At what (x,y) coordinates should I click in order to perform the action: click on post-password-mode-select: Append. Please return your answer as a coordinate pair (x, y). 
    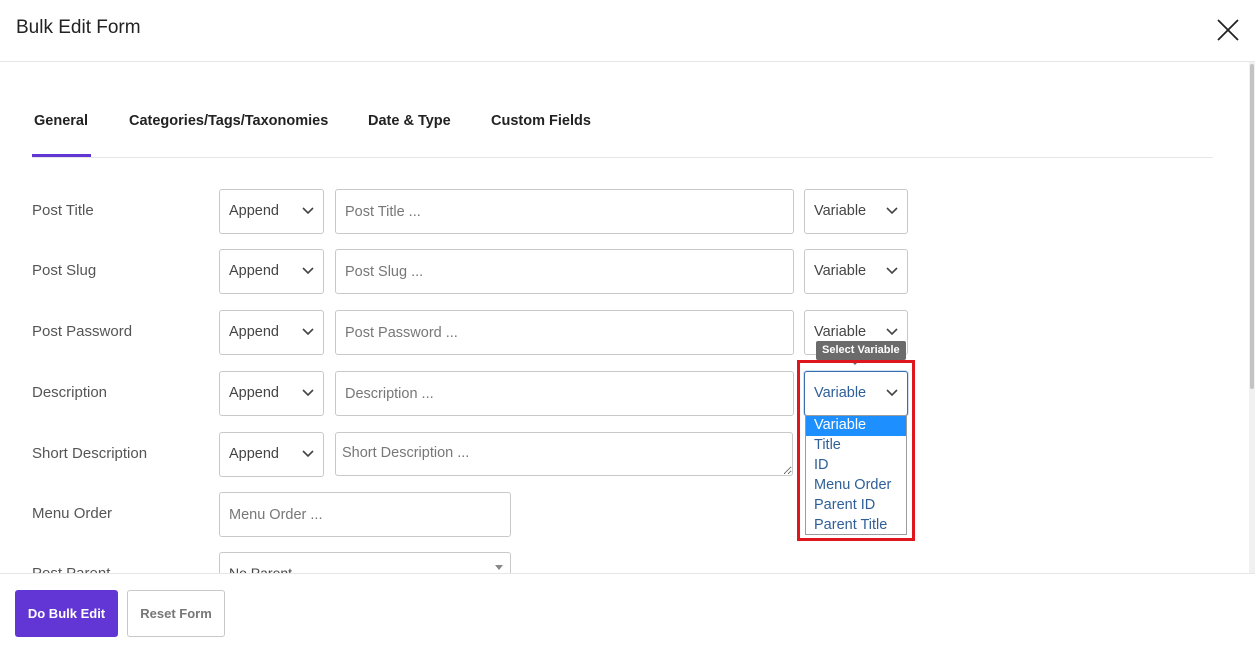
    Looking at the image, I should click on (271, 332).